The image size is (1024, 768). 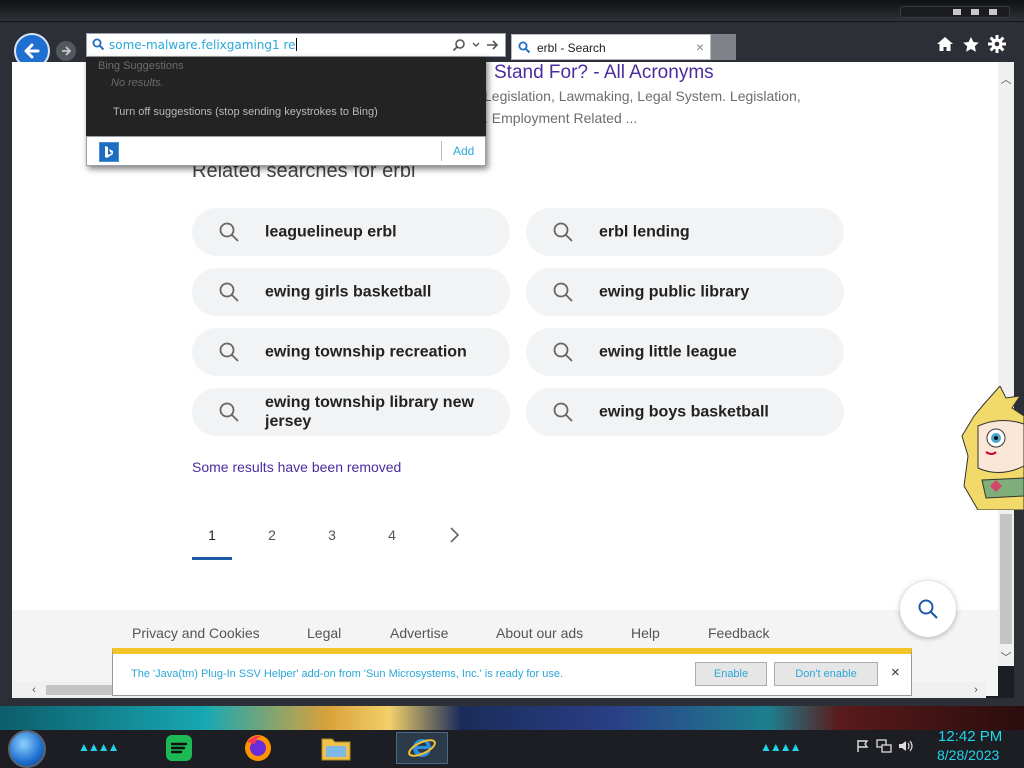 I want to click on related-search-item: ewing public library, so click(x=685, y=292).